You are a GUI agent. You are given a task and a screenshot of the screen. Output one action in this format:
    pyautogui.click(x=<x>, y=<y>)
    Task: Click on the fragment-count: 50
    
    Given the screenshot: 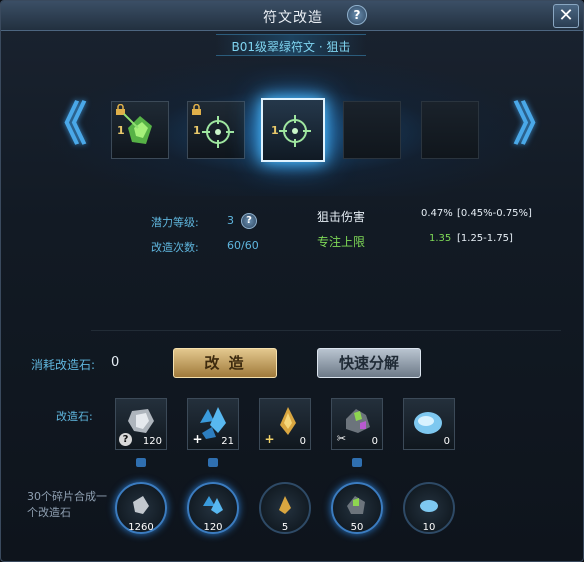 What is the action you would take?
    pyautogui.click(x=357, y=527)
    